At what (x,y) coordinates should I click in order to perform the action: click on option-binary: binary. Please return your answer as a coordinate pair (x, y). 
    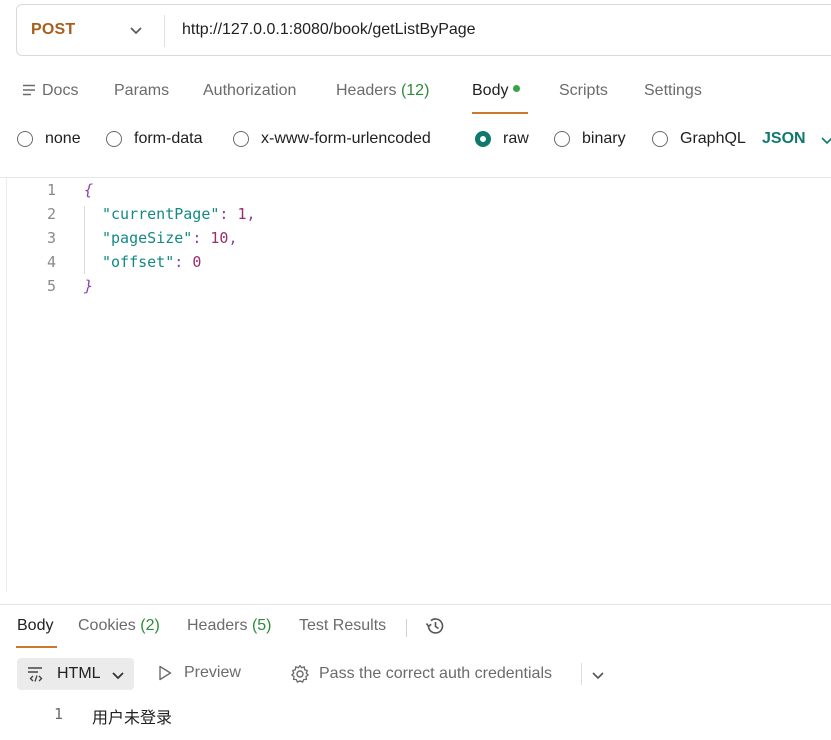
    Looking at the image, I should click on (590, 139).